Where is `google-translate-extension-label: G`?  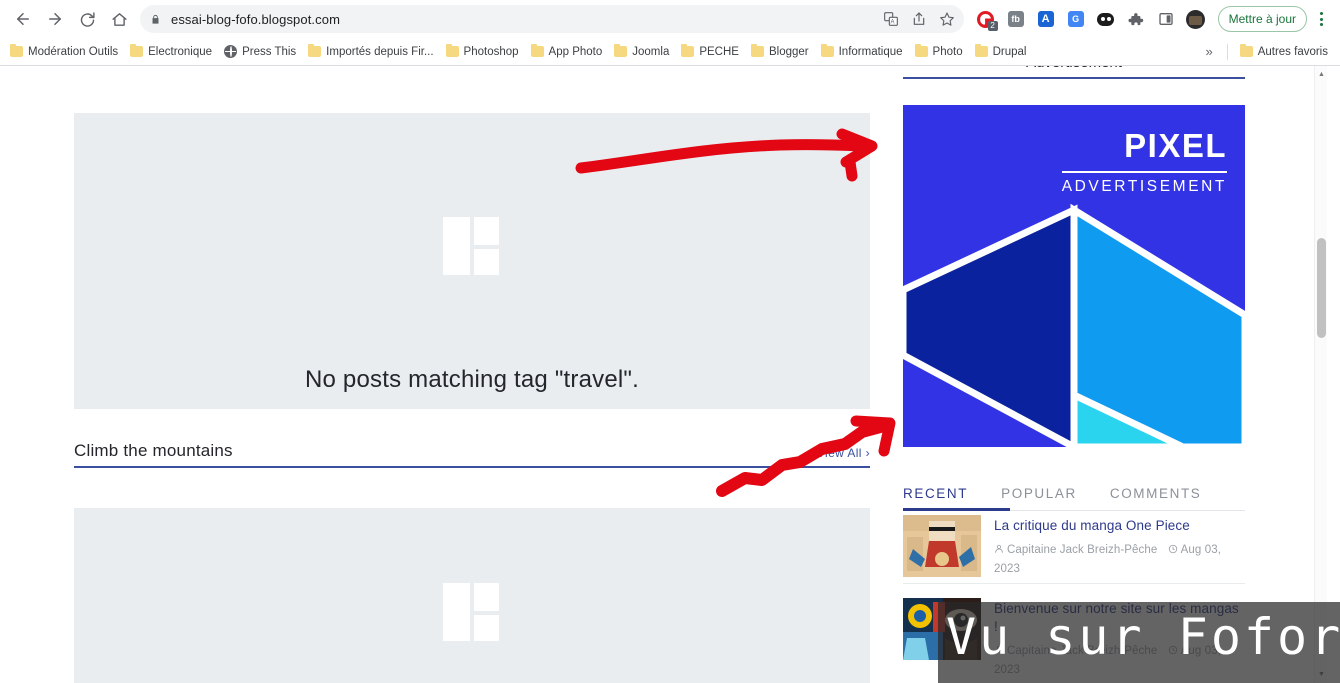 google-translate-extension-label: G is located at coordinates (1075, 19).